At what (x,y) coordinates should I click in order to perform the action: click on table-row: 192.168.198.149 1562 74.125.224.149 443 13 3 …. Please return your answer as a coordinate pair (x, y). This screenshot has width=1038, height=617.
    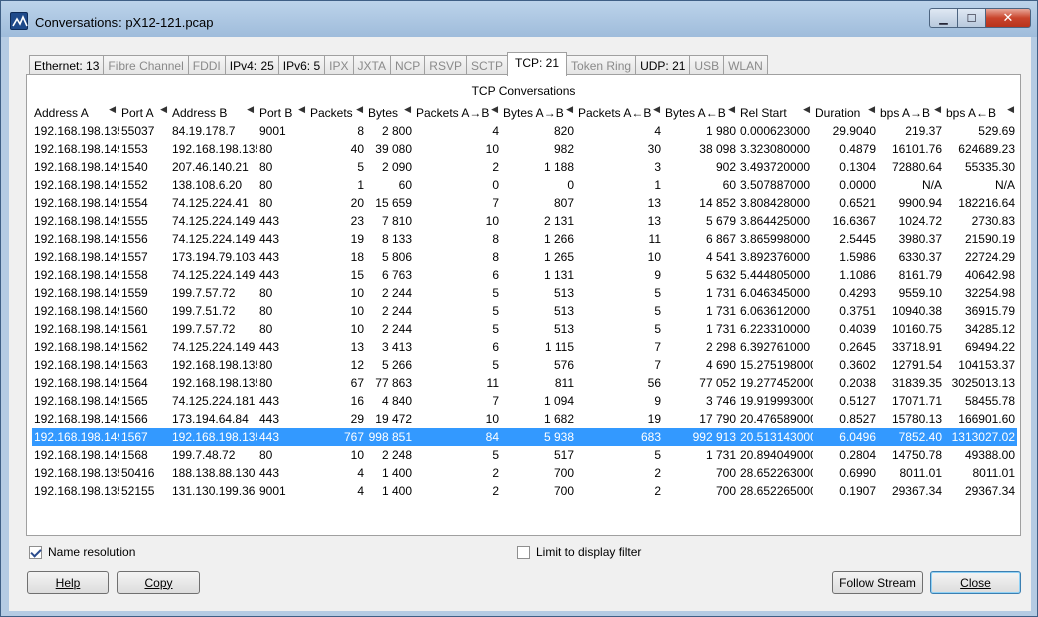
    Looking at the image, I should click on (524, 347).